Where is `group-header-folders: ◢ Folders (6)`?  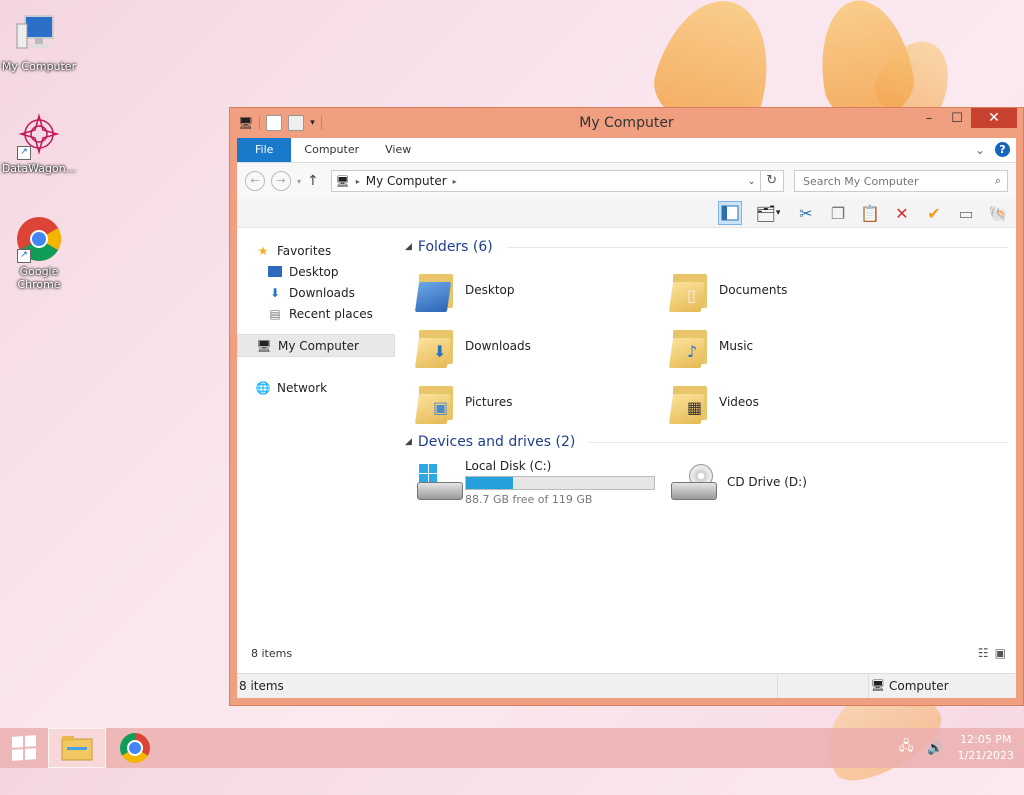
group-header-folders: ◢ Folders (6) is located at coordinates (706, 247).